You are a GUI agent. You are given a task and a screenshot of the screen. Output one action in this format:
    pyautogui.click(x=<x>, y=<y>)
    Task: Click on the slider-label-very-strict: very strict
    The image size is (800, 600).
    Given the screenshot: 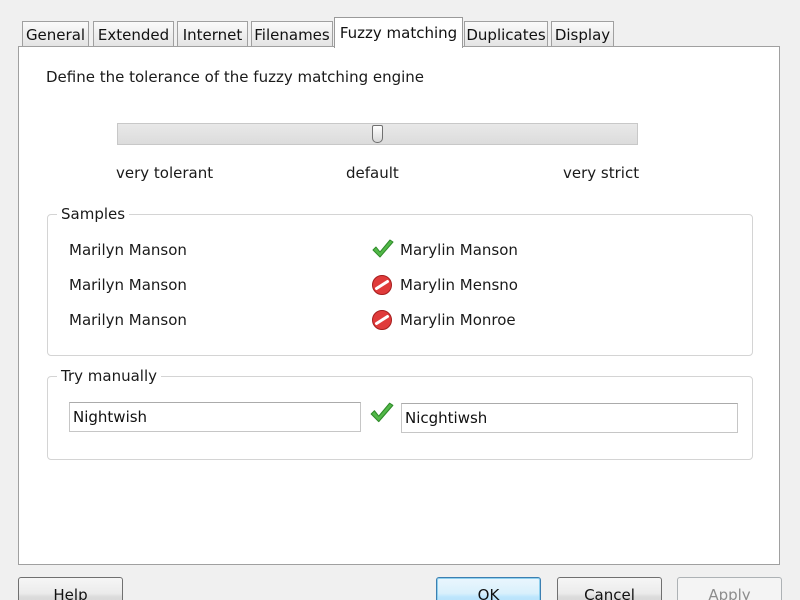 What is the action you would take?
    pyautogui.click(x=601, y=173)
    